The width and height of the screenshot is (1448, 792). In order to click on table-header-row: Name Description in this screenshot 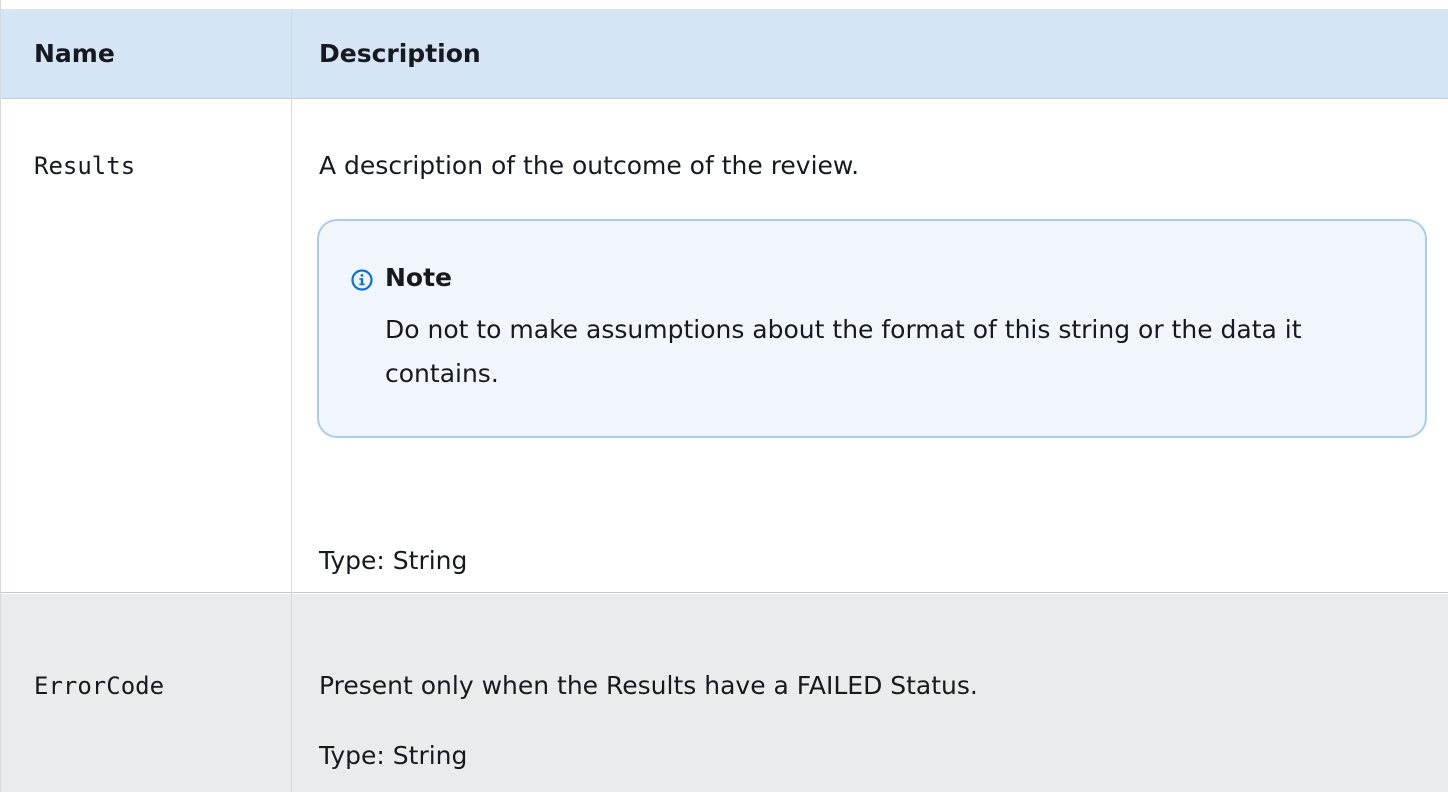, I will do `click(724, 54)`.